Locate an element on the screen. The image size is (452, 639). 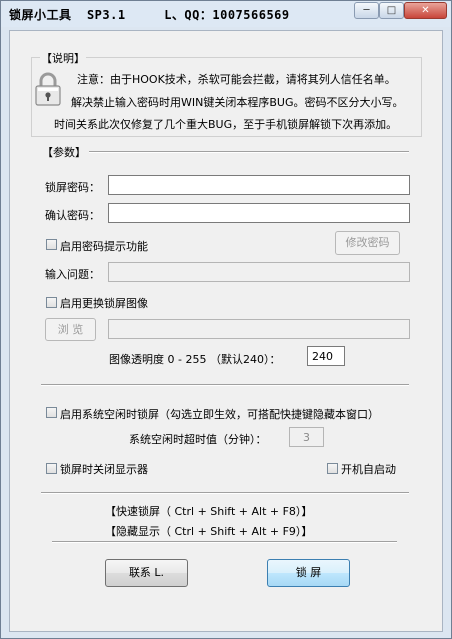
minimize-button: ─ is located at coordinates (366, 10).